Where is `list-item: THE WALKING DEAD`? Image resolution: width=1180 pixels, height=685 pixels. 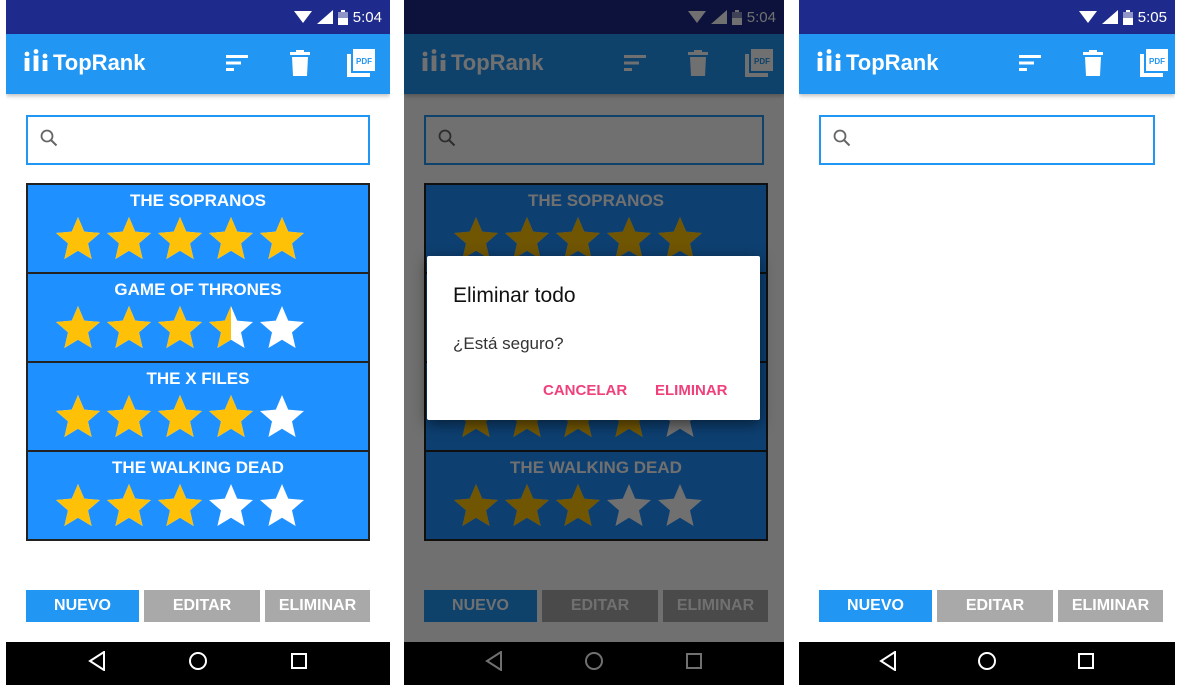
list-item: THE WALKING DEAD is located at coordinates (198, 495).